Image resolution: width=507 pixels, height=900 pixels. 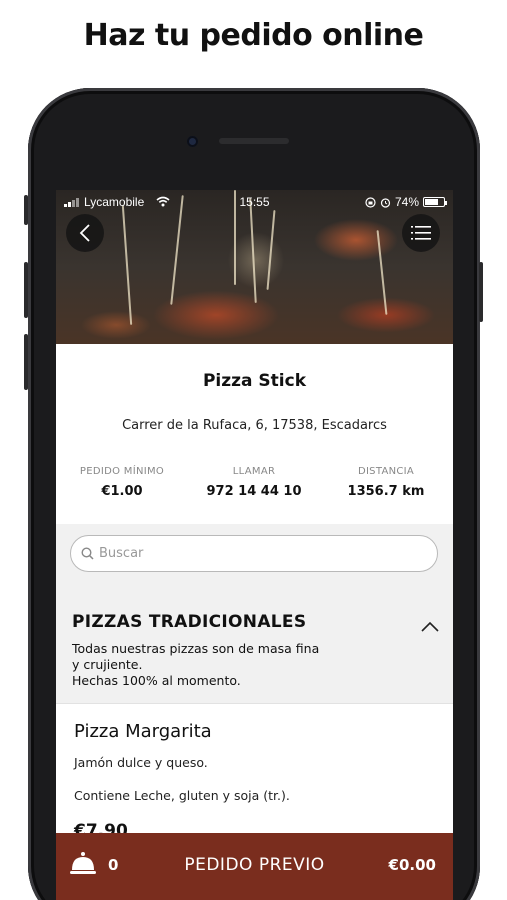 What do you see at coordinates (189, 622) in the screenshot?
I see `category-title: PIZZAS TRADICIONALES` at bounding box center [189, 622].